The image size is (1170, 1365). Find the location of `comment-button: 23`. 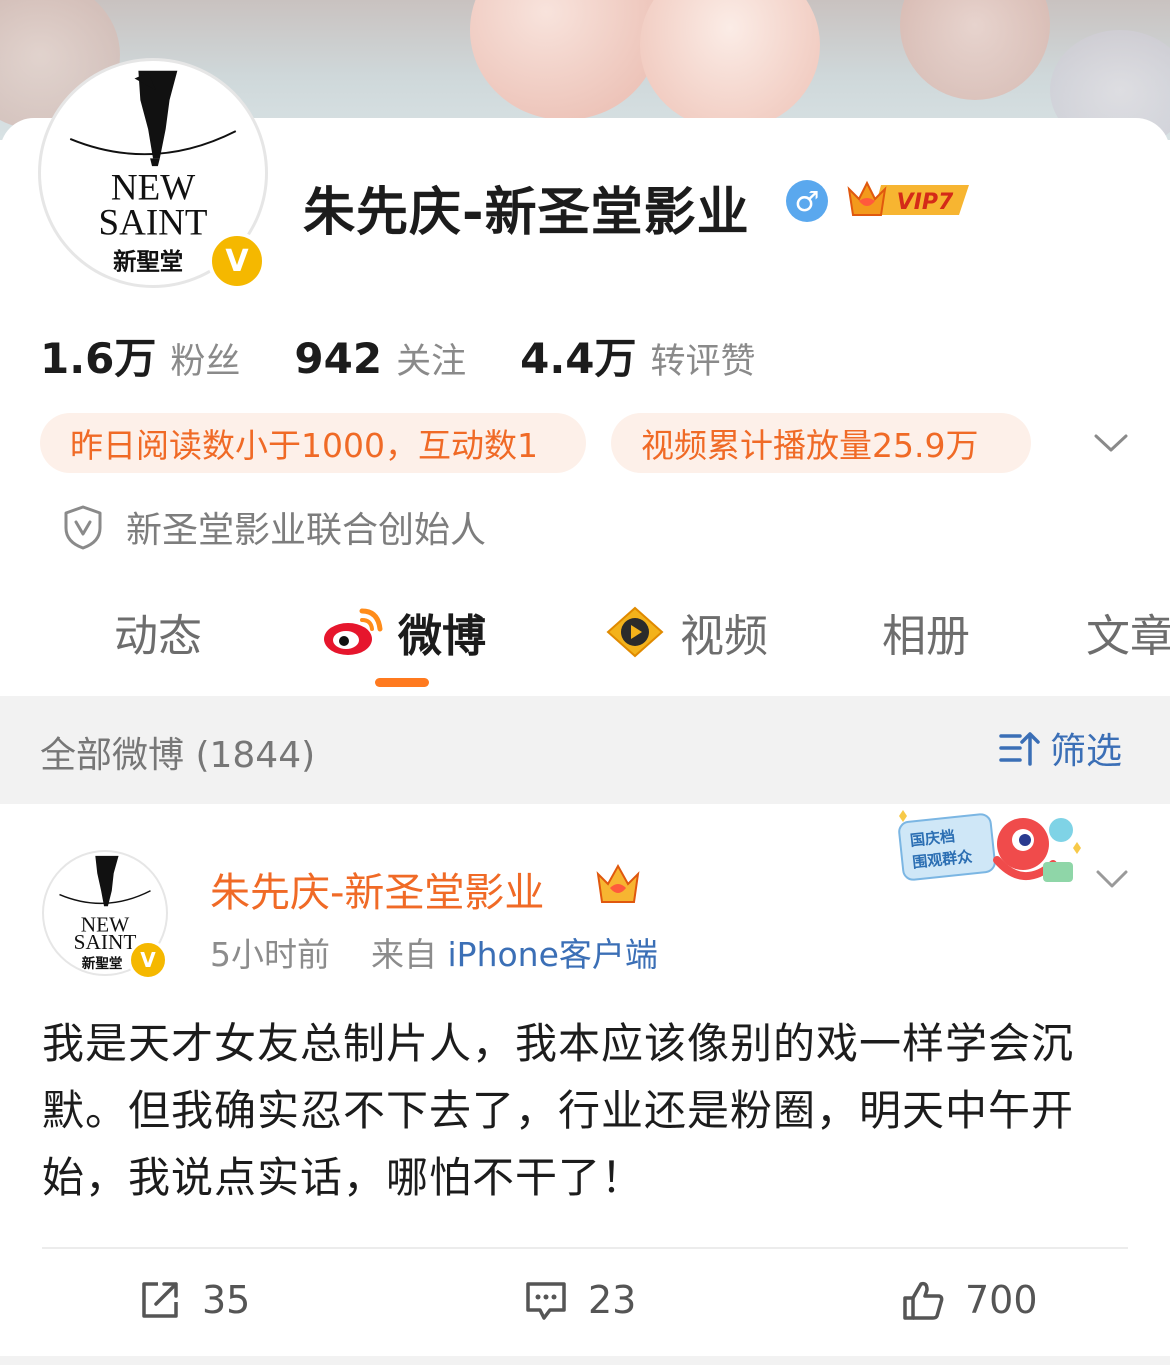

comment-button: 23 is located at coordinates (580, 1300).